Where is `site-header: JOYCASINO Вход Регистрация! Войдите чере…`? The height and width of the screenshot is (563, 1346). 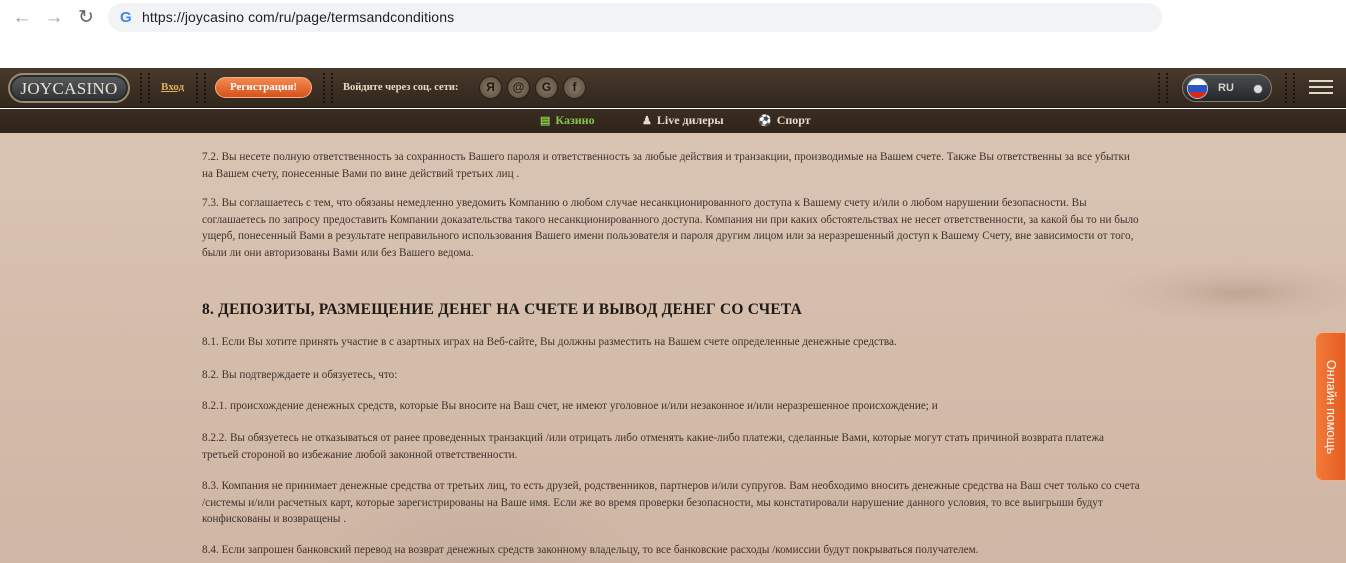
site-header: JOYCASINO Вход Регистрация! Войдите чере… is located at coordinates (673, 88).